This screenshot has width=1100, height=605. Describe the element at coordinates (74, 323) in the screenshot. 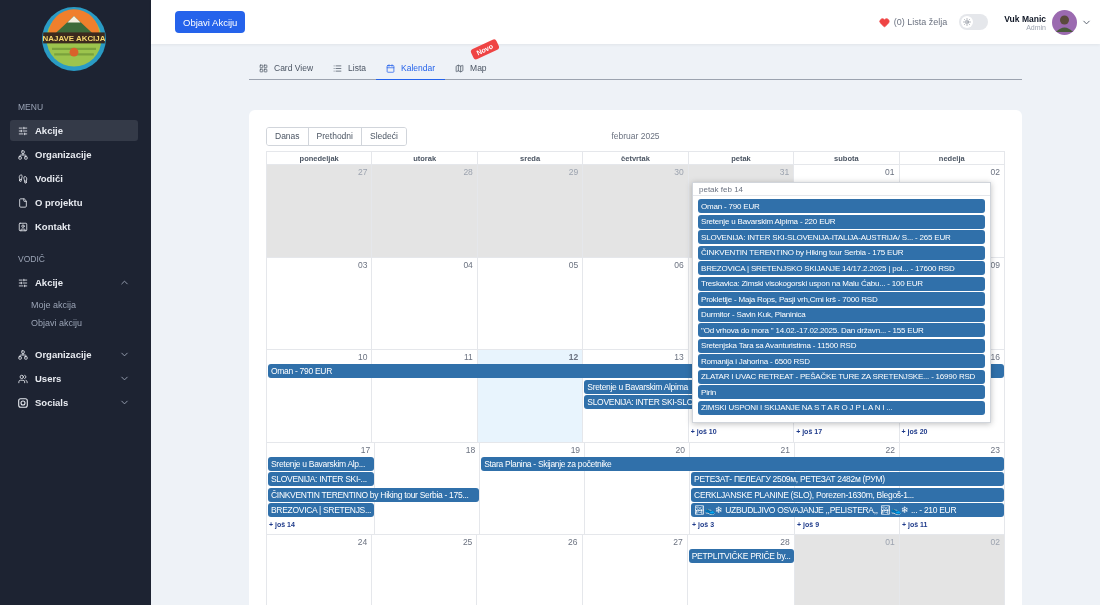

I see `sidebar-subitem: Objavi akciju` at that location.